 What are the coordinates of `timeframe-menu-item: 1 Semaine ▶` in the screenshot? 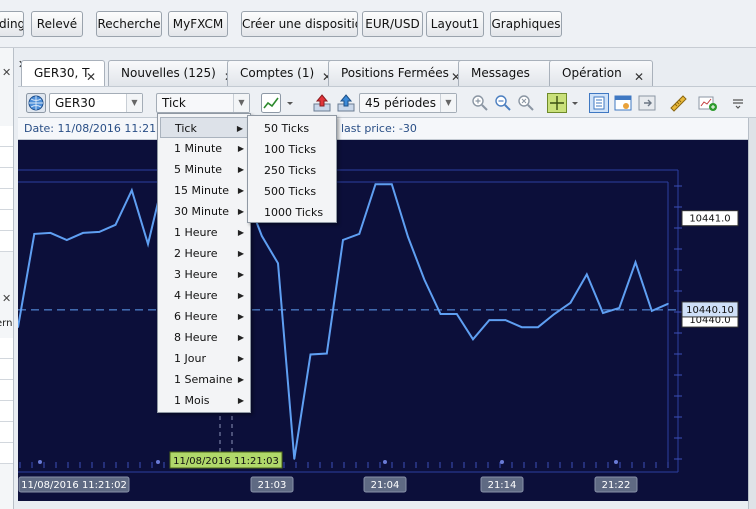 It's located at (204, 379).